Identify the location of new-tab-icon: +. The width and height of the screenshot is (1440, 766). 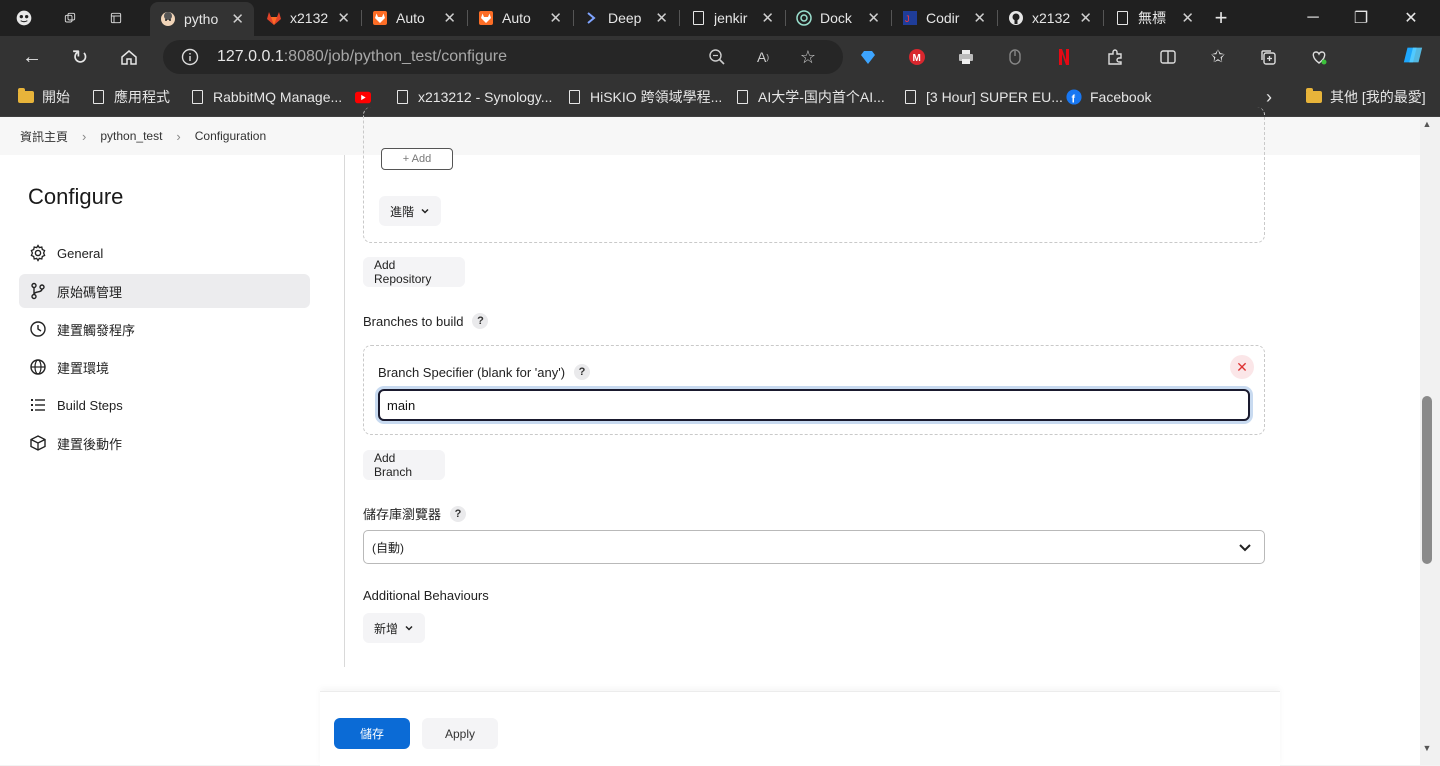
(1221, 18).